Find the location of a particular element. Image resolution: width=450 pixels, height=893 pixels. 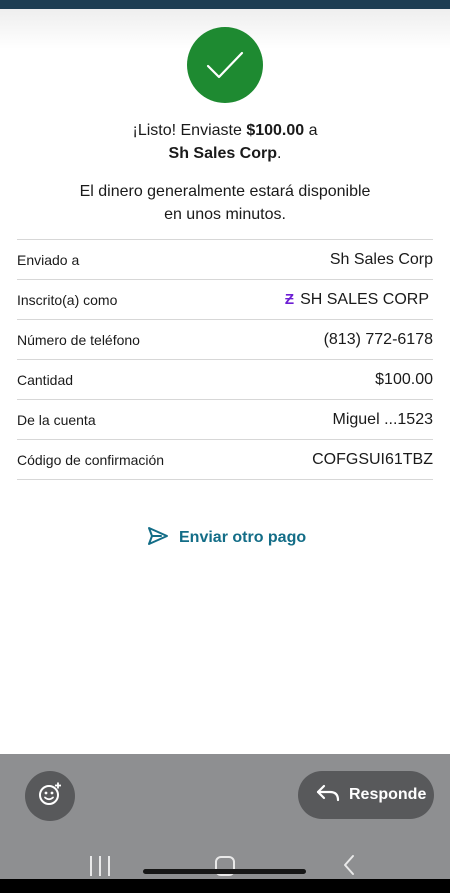

detail-label: Número de teléfono is located at coordinates (78, 339).